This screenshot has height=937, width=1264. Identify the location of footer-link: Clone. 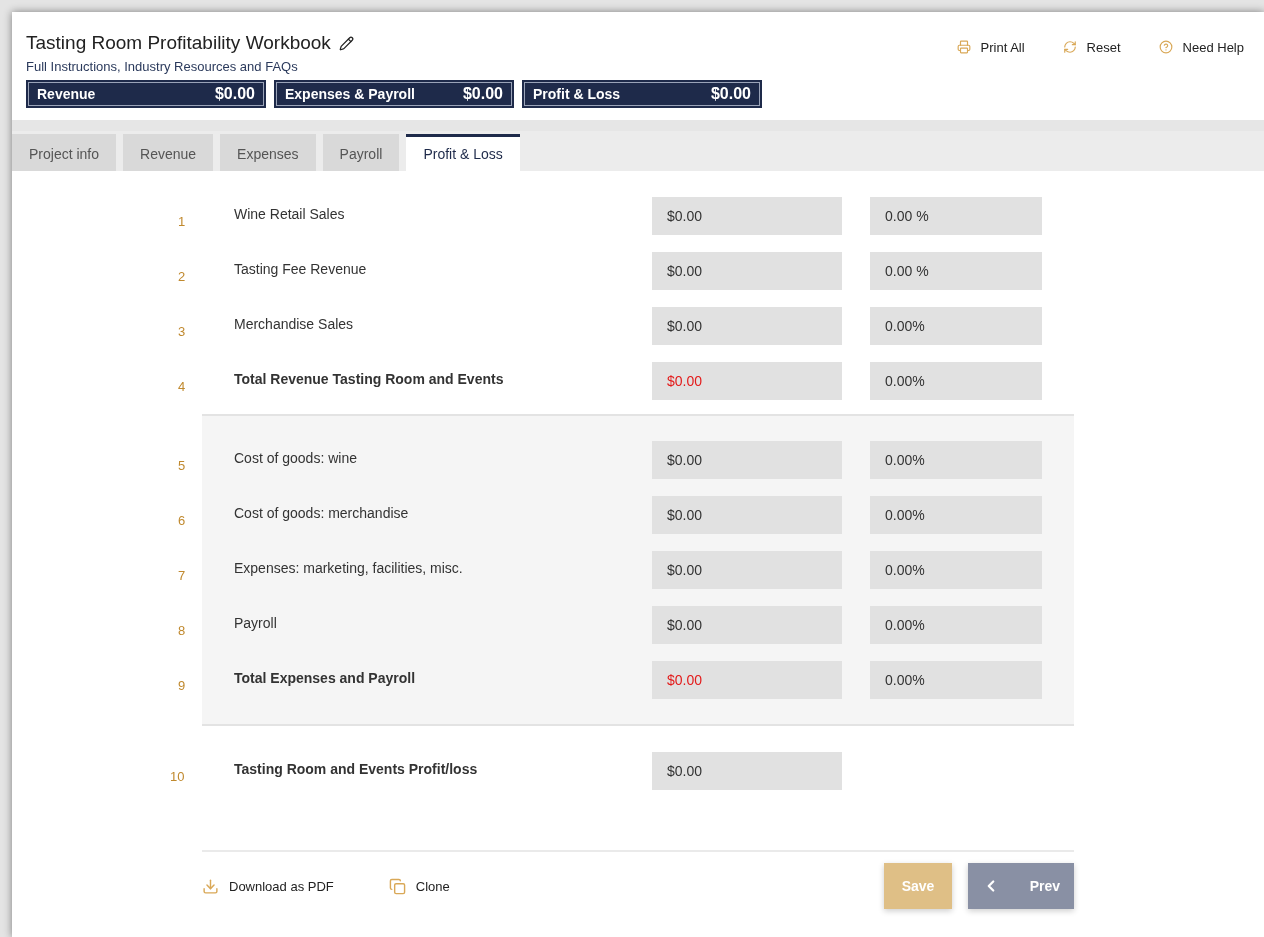
(419, 886).